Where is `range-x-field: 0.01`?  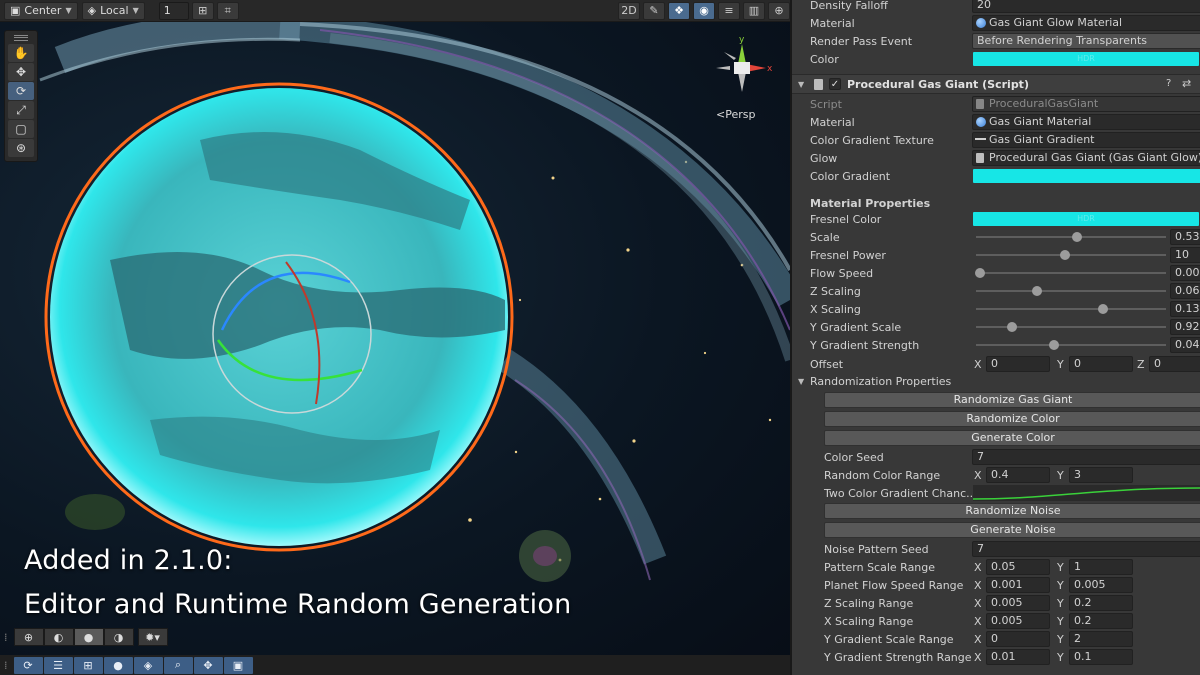 range-x-field: 0.01 is located at coordinates (1018, 657).